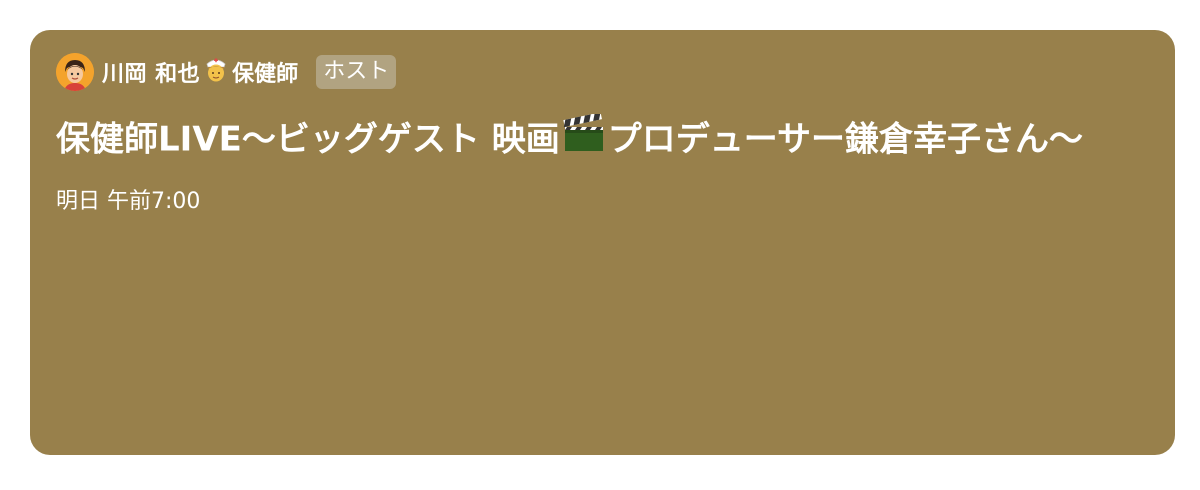 Image resolution: width=1200 pixels, height=490 pixels. What do you see at coordinates (308, 139) in the screenshot?
I see `event-title-part1: 保健師LIVE〜ビッグゲスト 映画` at bounding box center [308, 139].